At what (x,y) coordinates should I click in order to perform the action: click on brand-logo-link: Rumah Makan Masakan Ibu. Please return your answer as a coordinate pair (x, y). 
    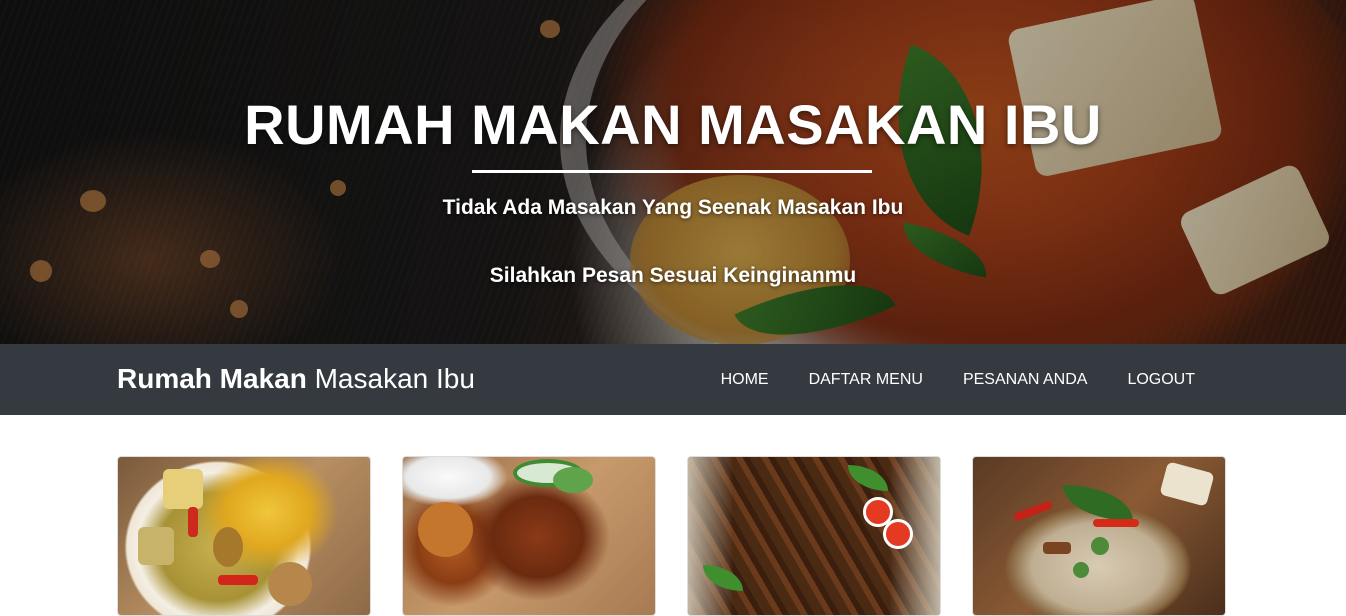
    Looking at the image, I should click on (296, 379).